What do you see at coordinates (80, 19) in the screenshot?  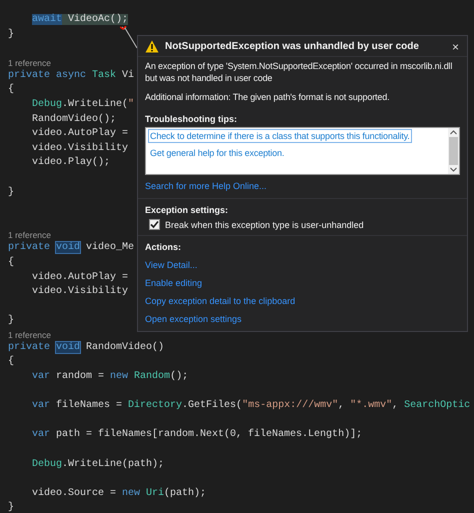 I see `code-line: await VideoAc();` at bounding box center [80, 19].